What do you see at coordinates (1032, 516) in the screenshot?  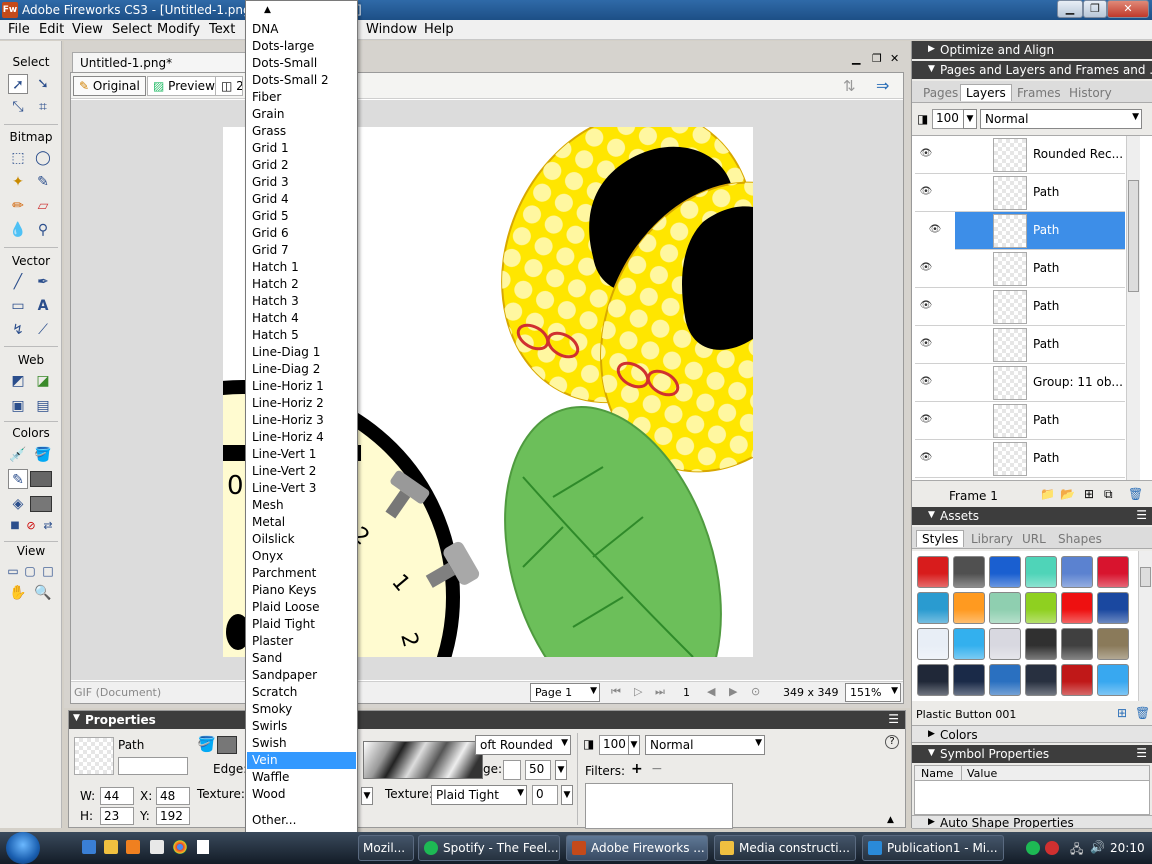 I see `assets-panel-header: ▼ Assets ☰` at bounding box center [1032, 516].